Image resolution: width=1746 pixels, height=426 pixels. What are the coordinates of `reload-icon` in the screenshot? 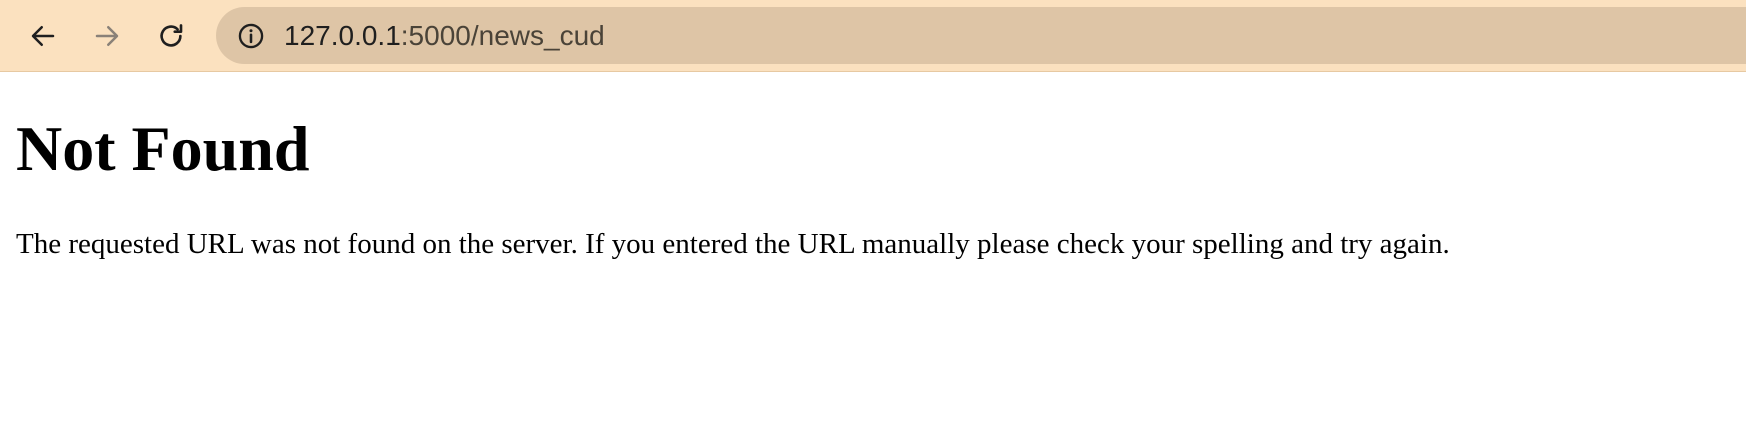 It's located at (171, 35).